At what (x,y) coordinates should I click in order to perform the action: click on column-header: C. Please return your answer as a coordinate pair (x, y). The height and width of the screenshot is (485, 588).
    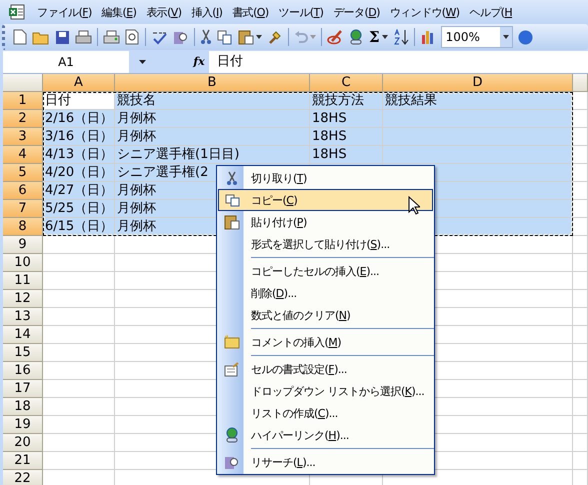
    Looking at the image, I should click on (346, 83).